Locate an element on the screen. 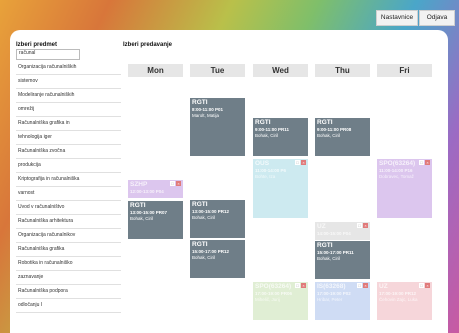  subject-list-item: zaznavanje is located at coordinates (68, 278).